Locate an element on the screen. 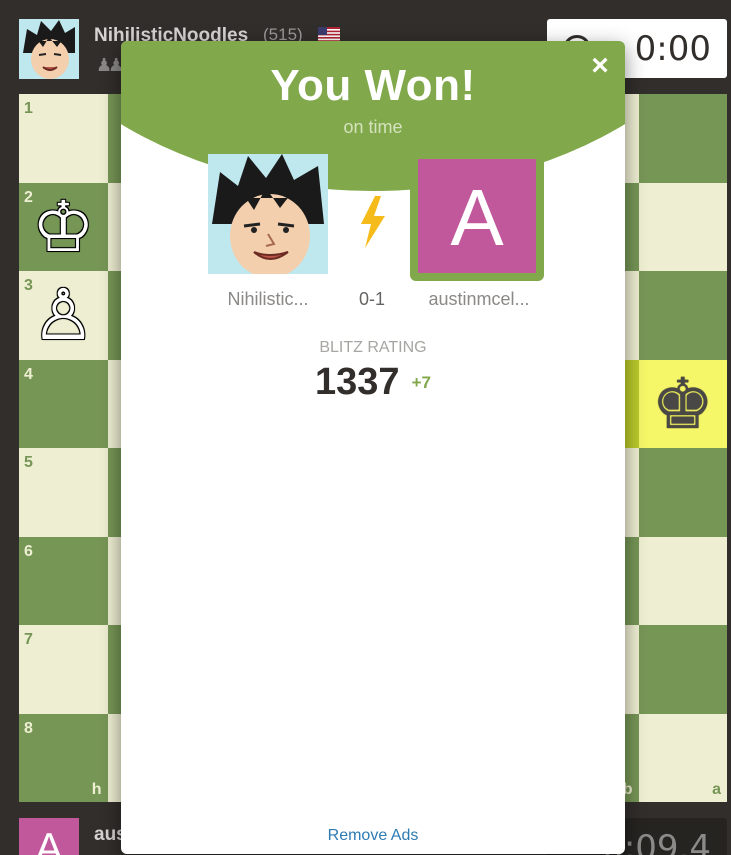  us-flag-icon is located at coordinates (329, 34).